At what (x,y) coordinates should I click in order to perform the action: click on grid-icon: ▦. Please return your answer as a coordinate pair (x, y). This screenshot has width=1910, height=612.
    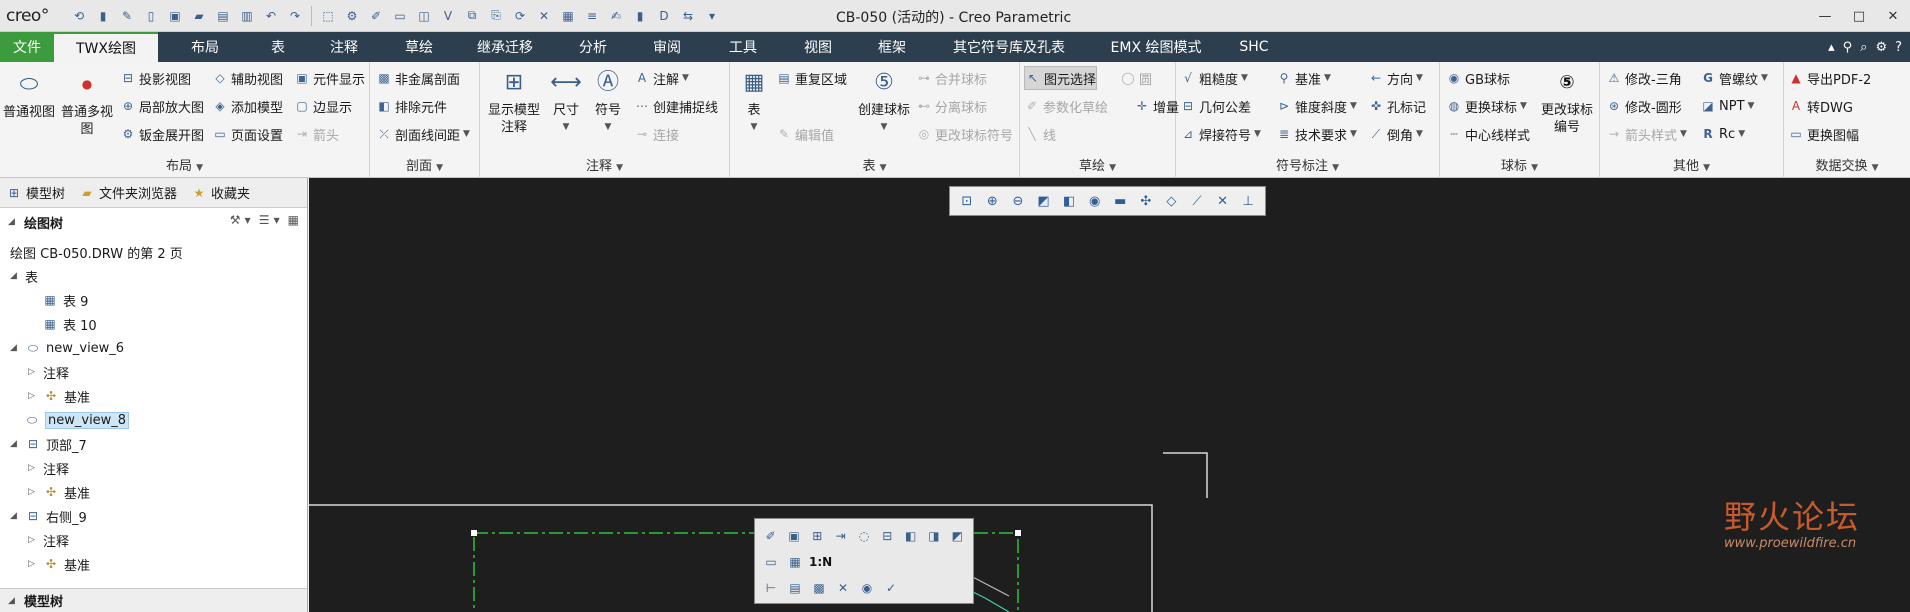
    Looking at the image, I should click on (568, 16).